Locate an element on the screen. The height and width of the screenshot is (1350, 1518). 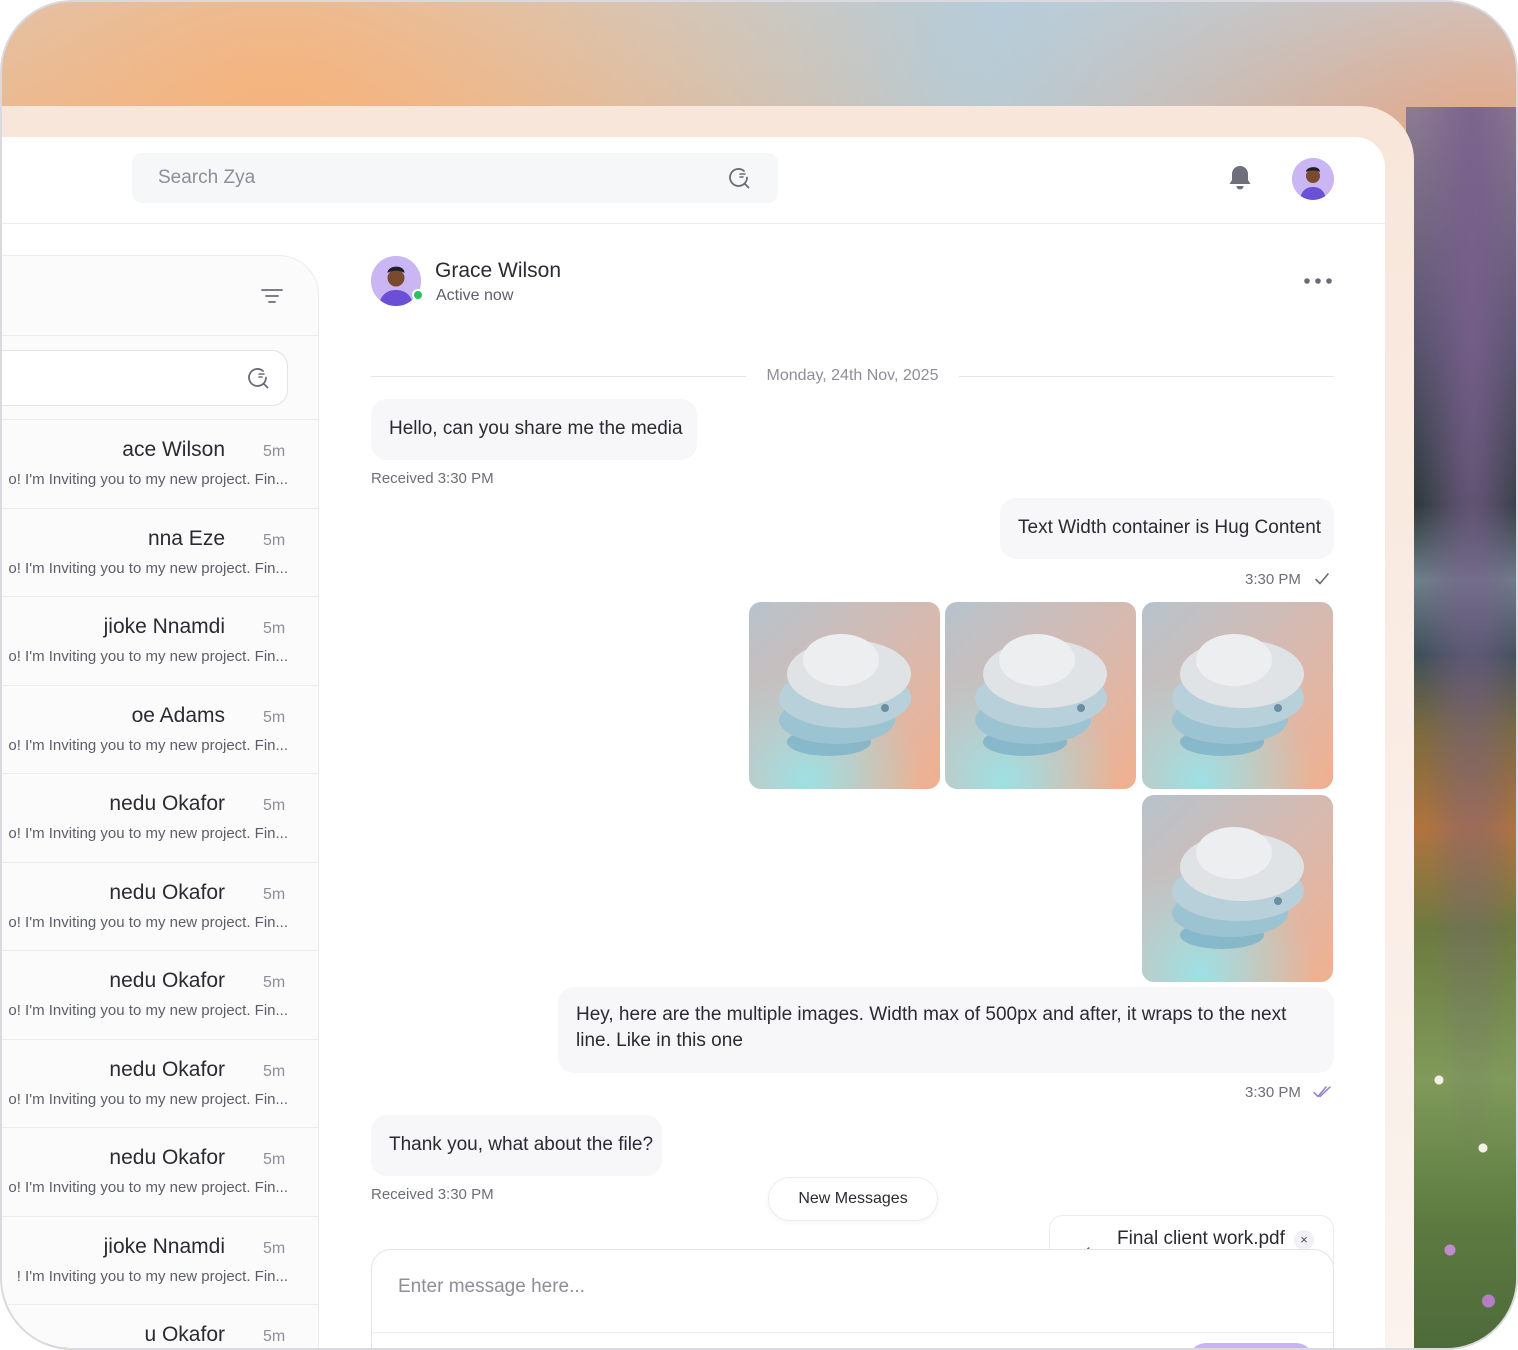
date-divider-label: Monday, 24th Nov, 2025 is located at coordinates (852, 375).